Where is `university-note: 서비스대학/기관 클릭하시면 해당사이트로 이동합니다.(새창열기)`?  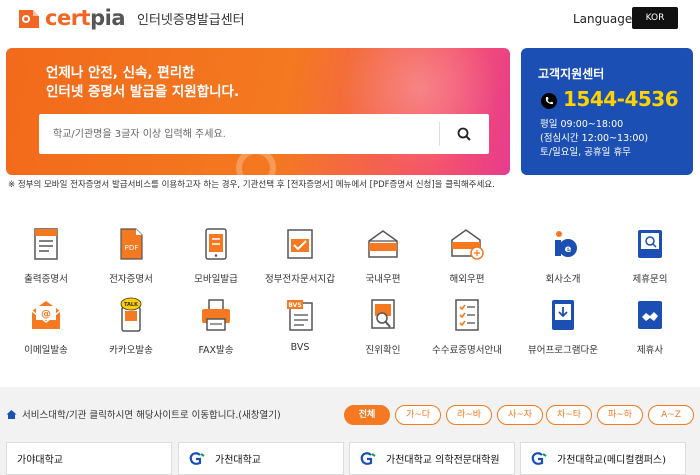 university-note: 서비스대학/기관 클릭하시면 해당사이트로 이동합니다.(새창열기) is located at coordinates (143, 414).